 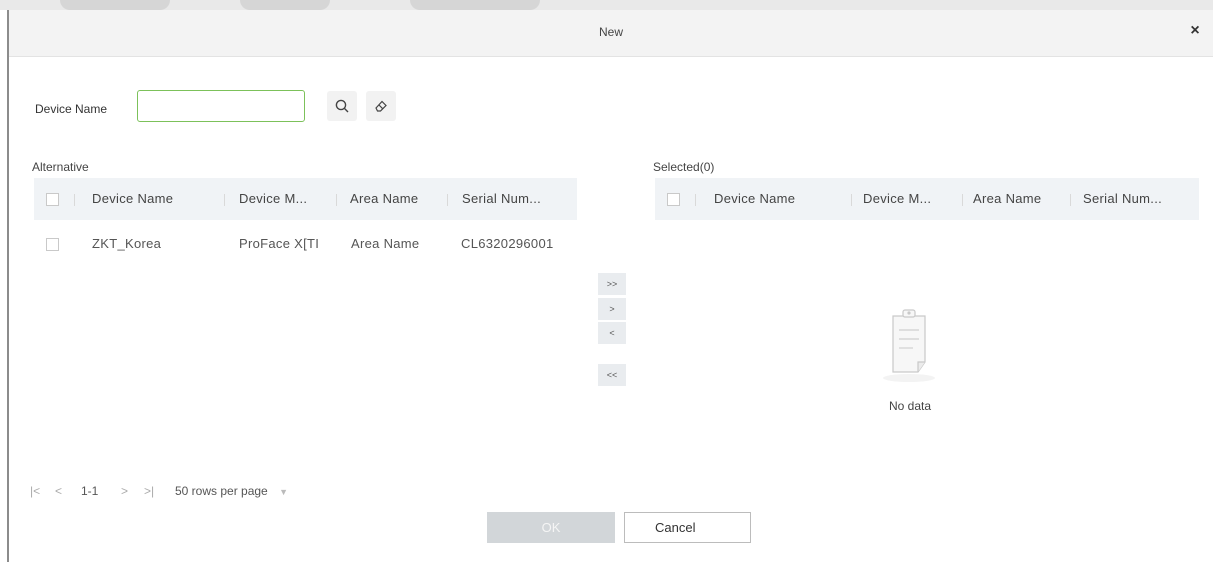 What do you see at coordinates (606, 5) in the screenshot?
I see `background-strip` at bounding box center [606, 5].